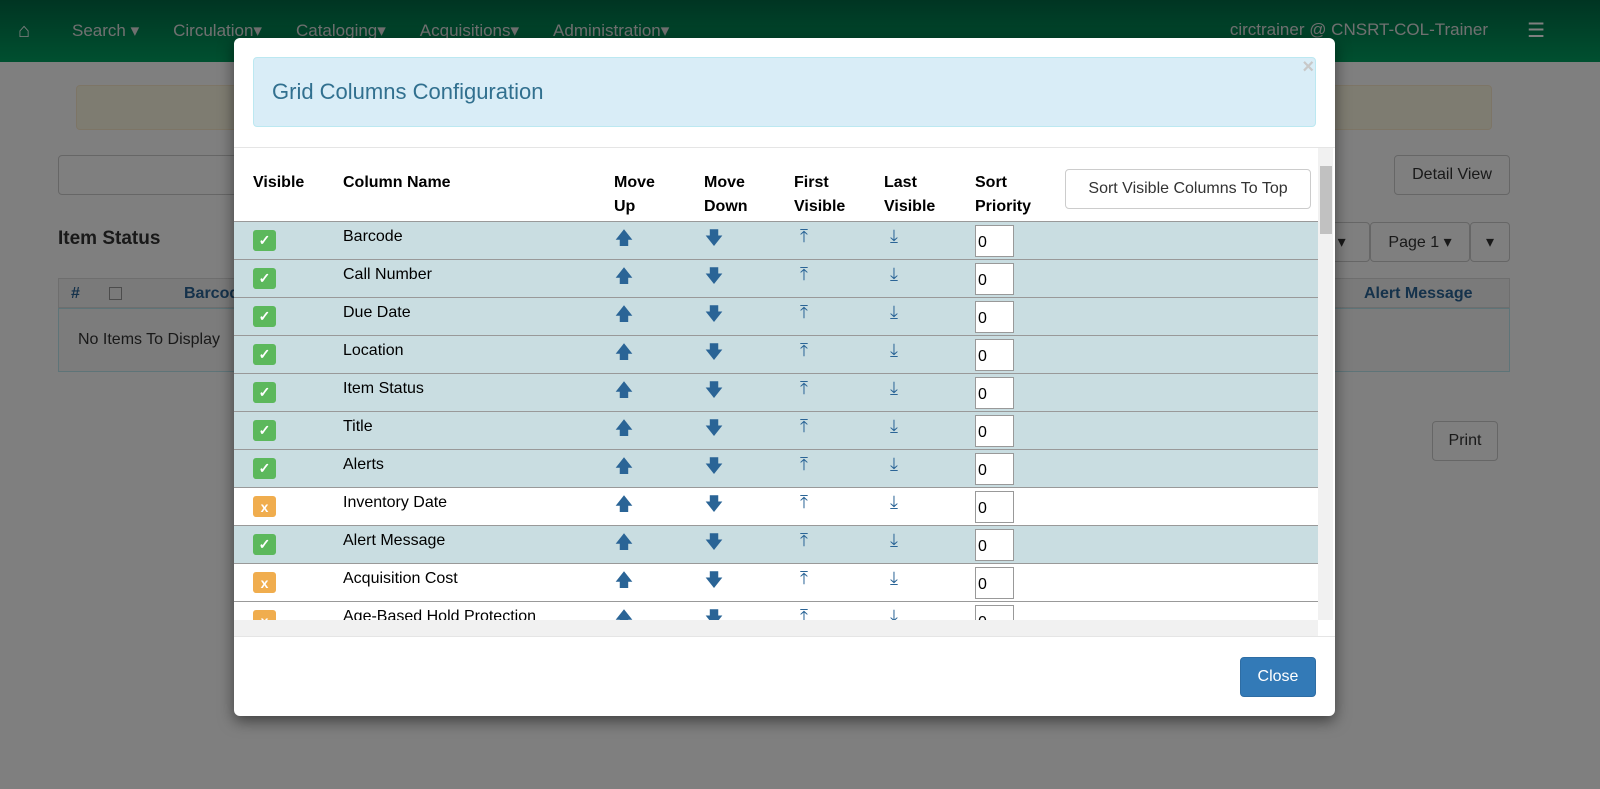 The width and height of the screenshot is (1600, 789). I want to click on column-name: Location, so click(373, 350).